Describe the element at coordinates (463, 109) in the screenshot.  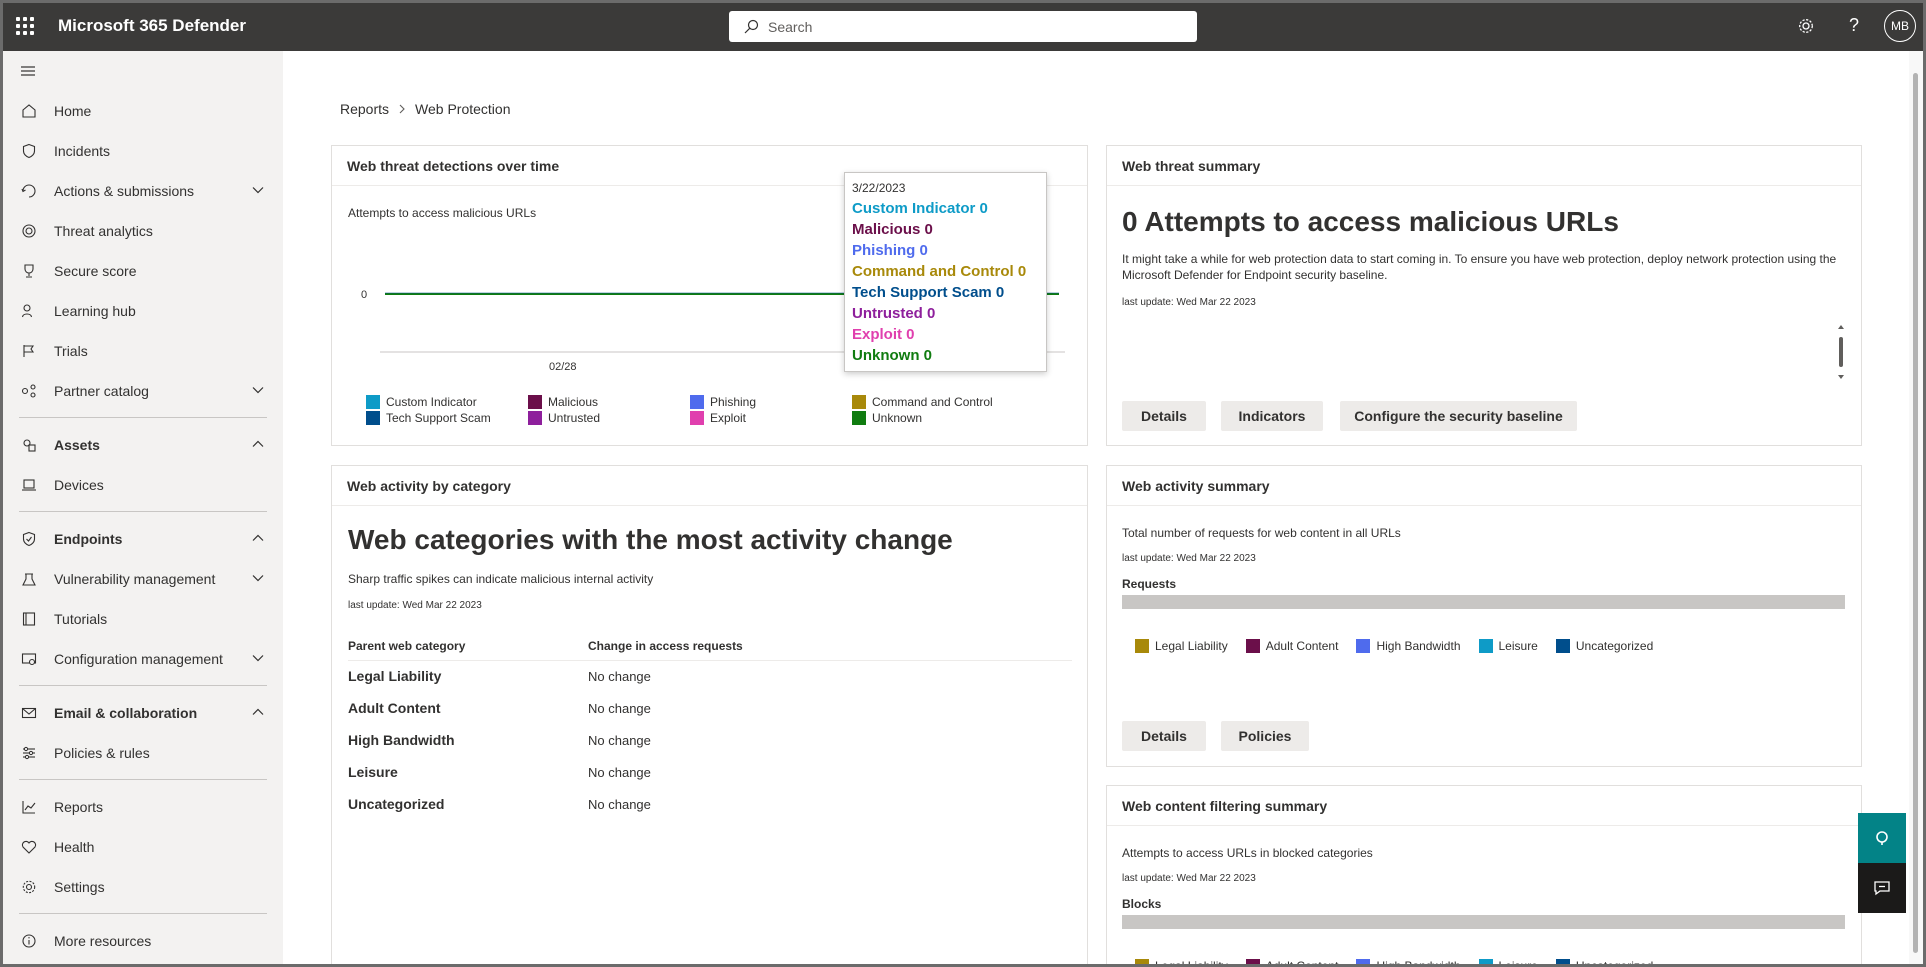
I see `breadcrumb-current: Web Protection` at that location.